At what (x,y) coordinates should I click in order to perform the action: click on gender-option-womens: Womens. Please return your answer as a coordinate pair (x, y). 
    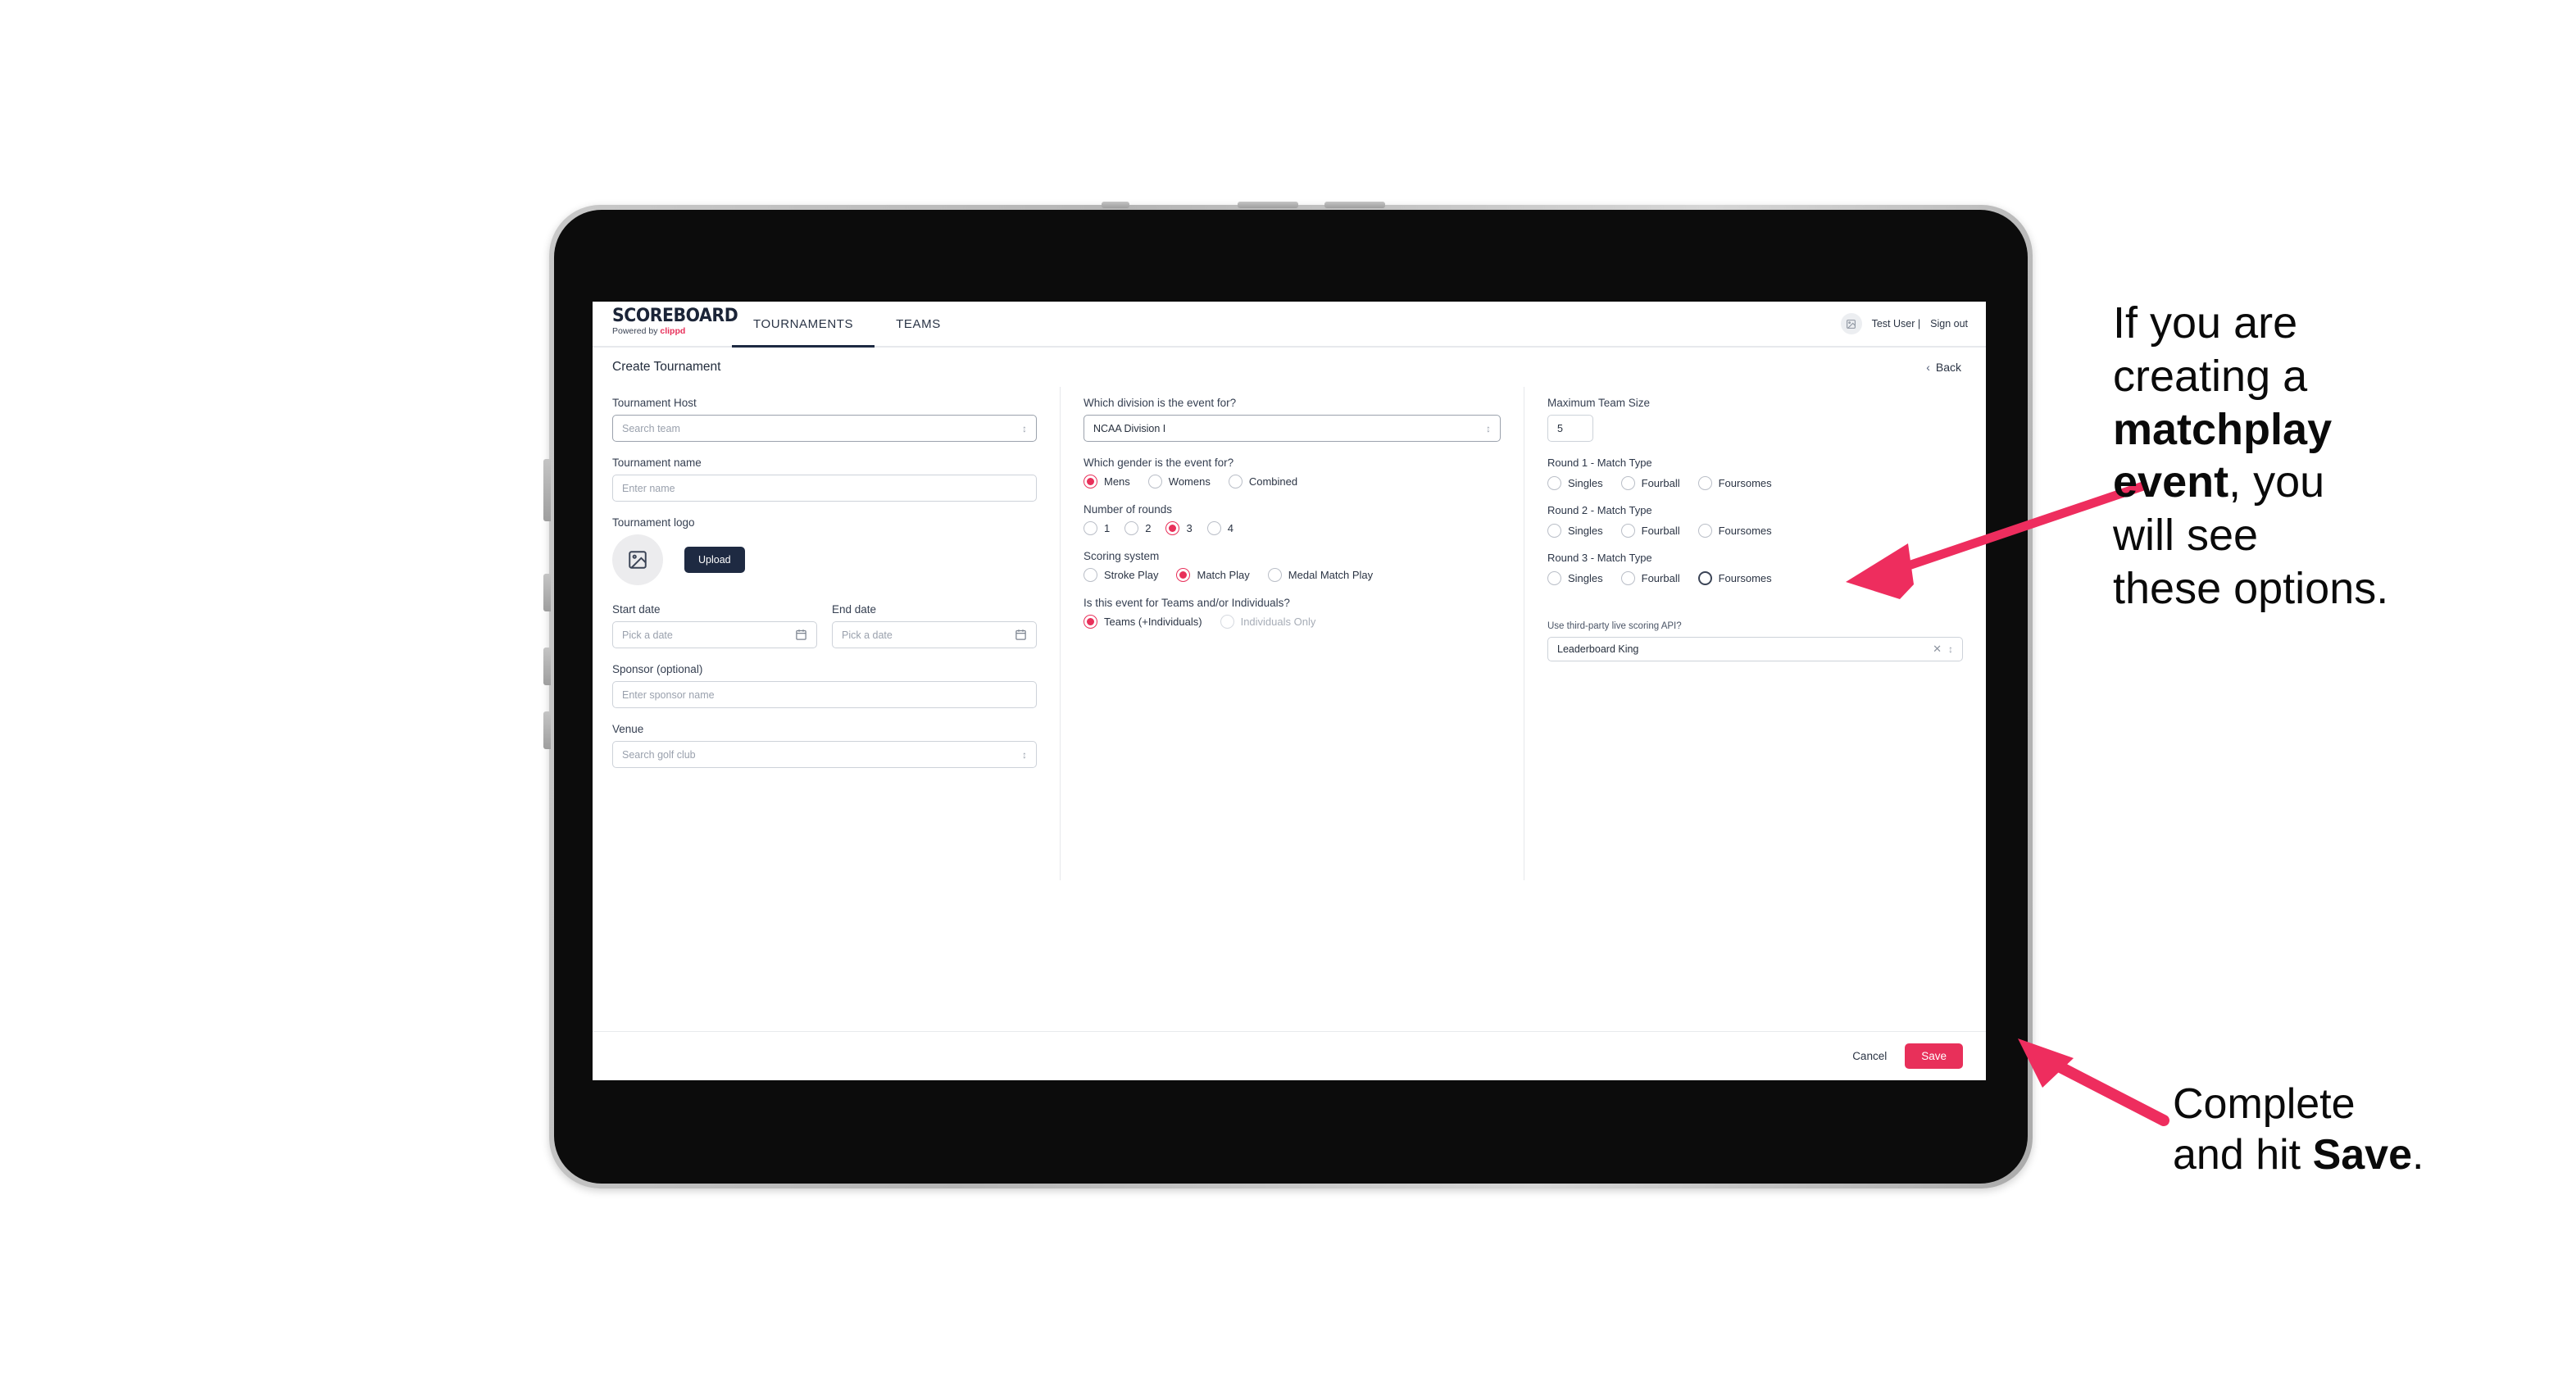
    Looking at the image, I should click on (1179, 482).